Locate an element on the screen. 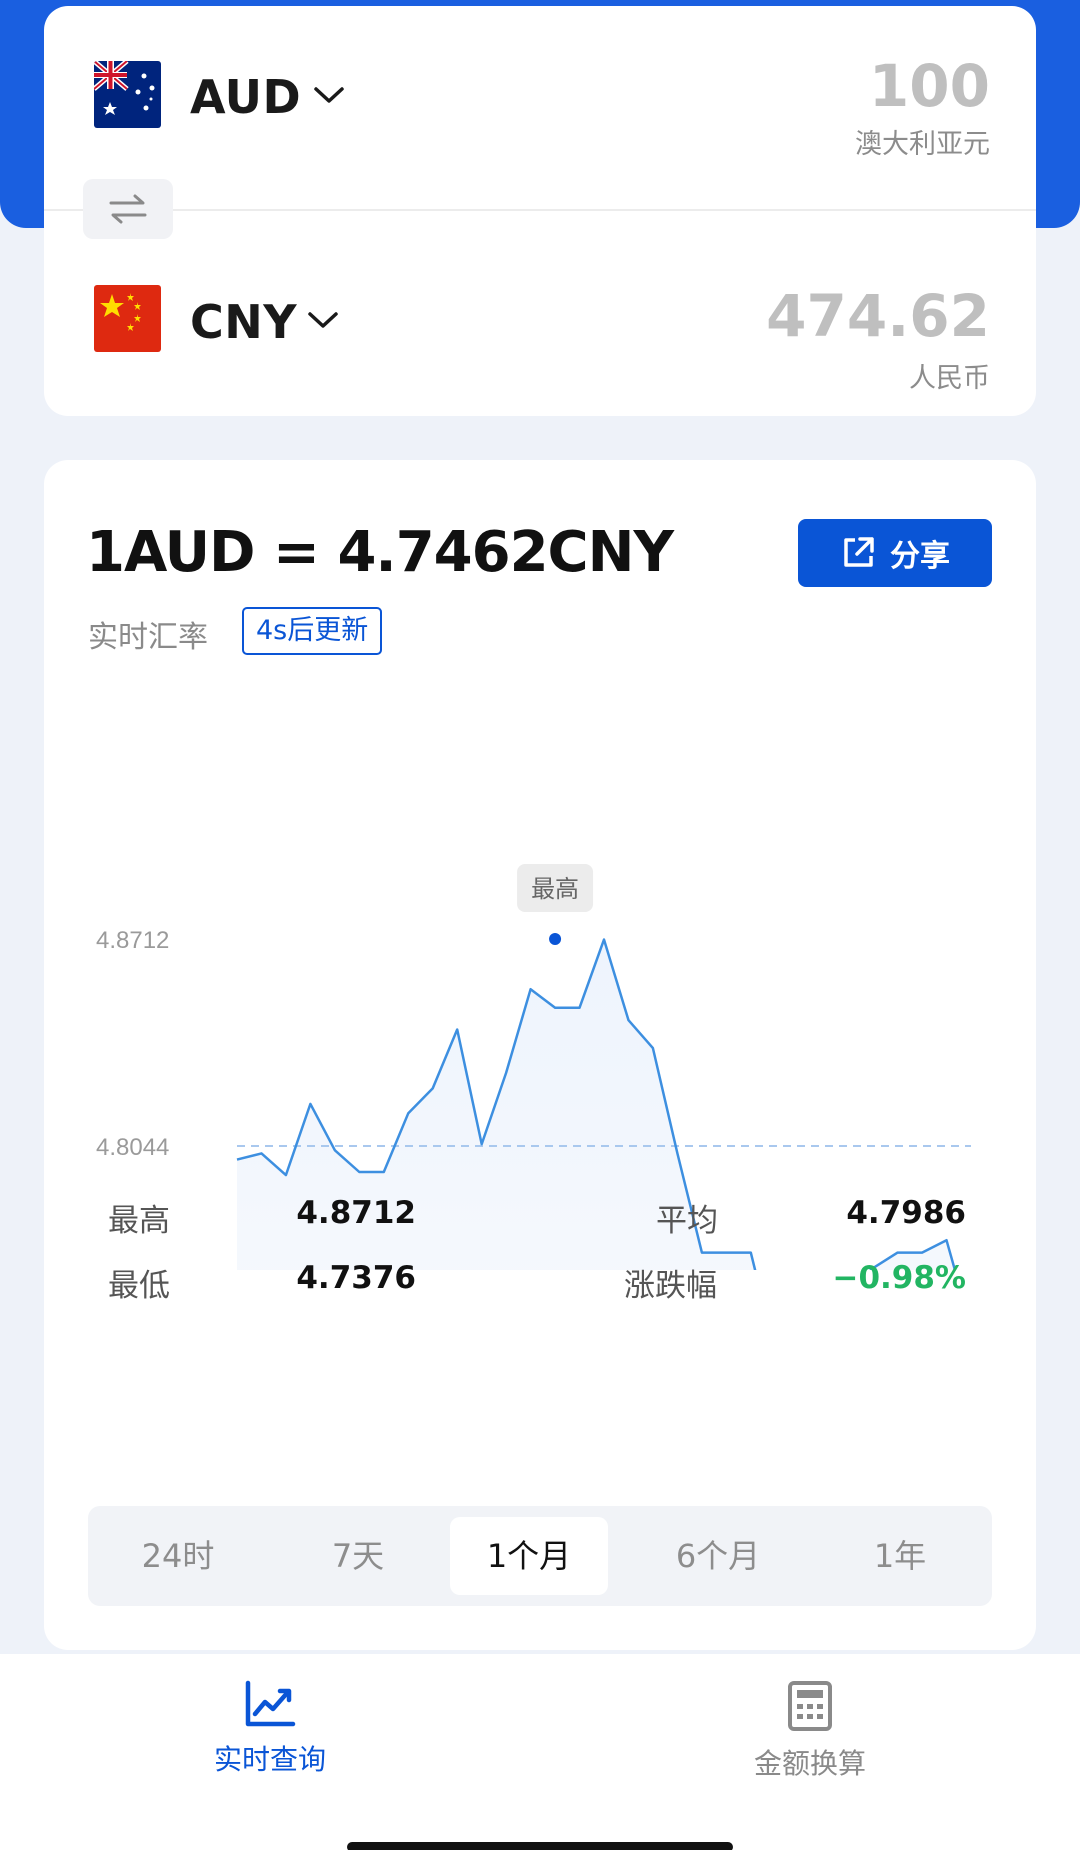 The image size is (1080, 1850). to-currency-row: CNY 474.62 人民币 is located at coordinates (540, 316).